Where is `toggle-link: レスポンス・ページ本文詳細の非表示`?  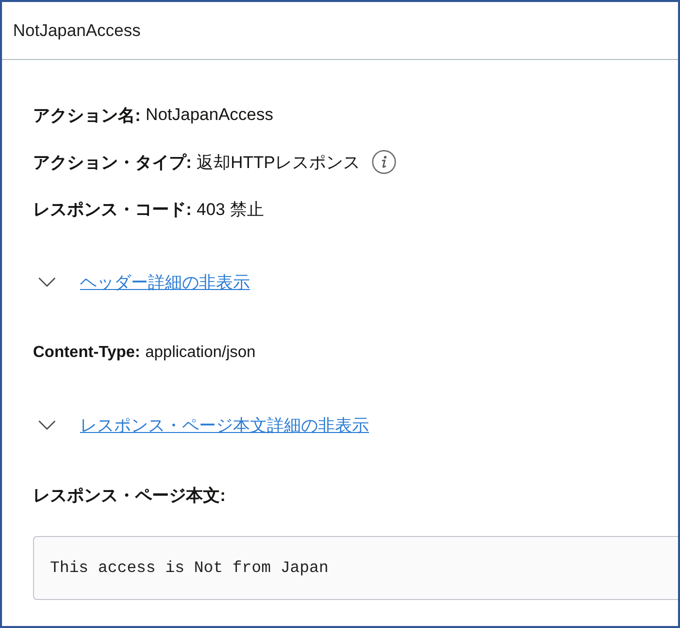 toggle-link: レスポンス・ページ本文詳細の非表示 is located at coordinates (224, 425).